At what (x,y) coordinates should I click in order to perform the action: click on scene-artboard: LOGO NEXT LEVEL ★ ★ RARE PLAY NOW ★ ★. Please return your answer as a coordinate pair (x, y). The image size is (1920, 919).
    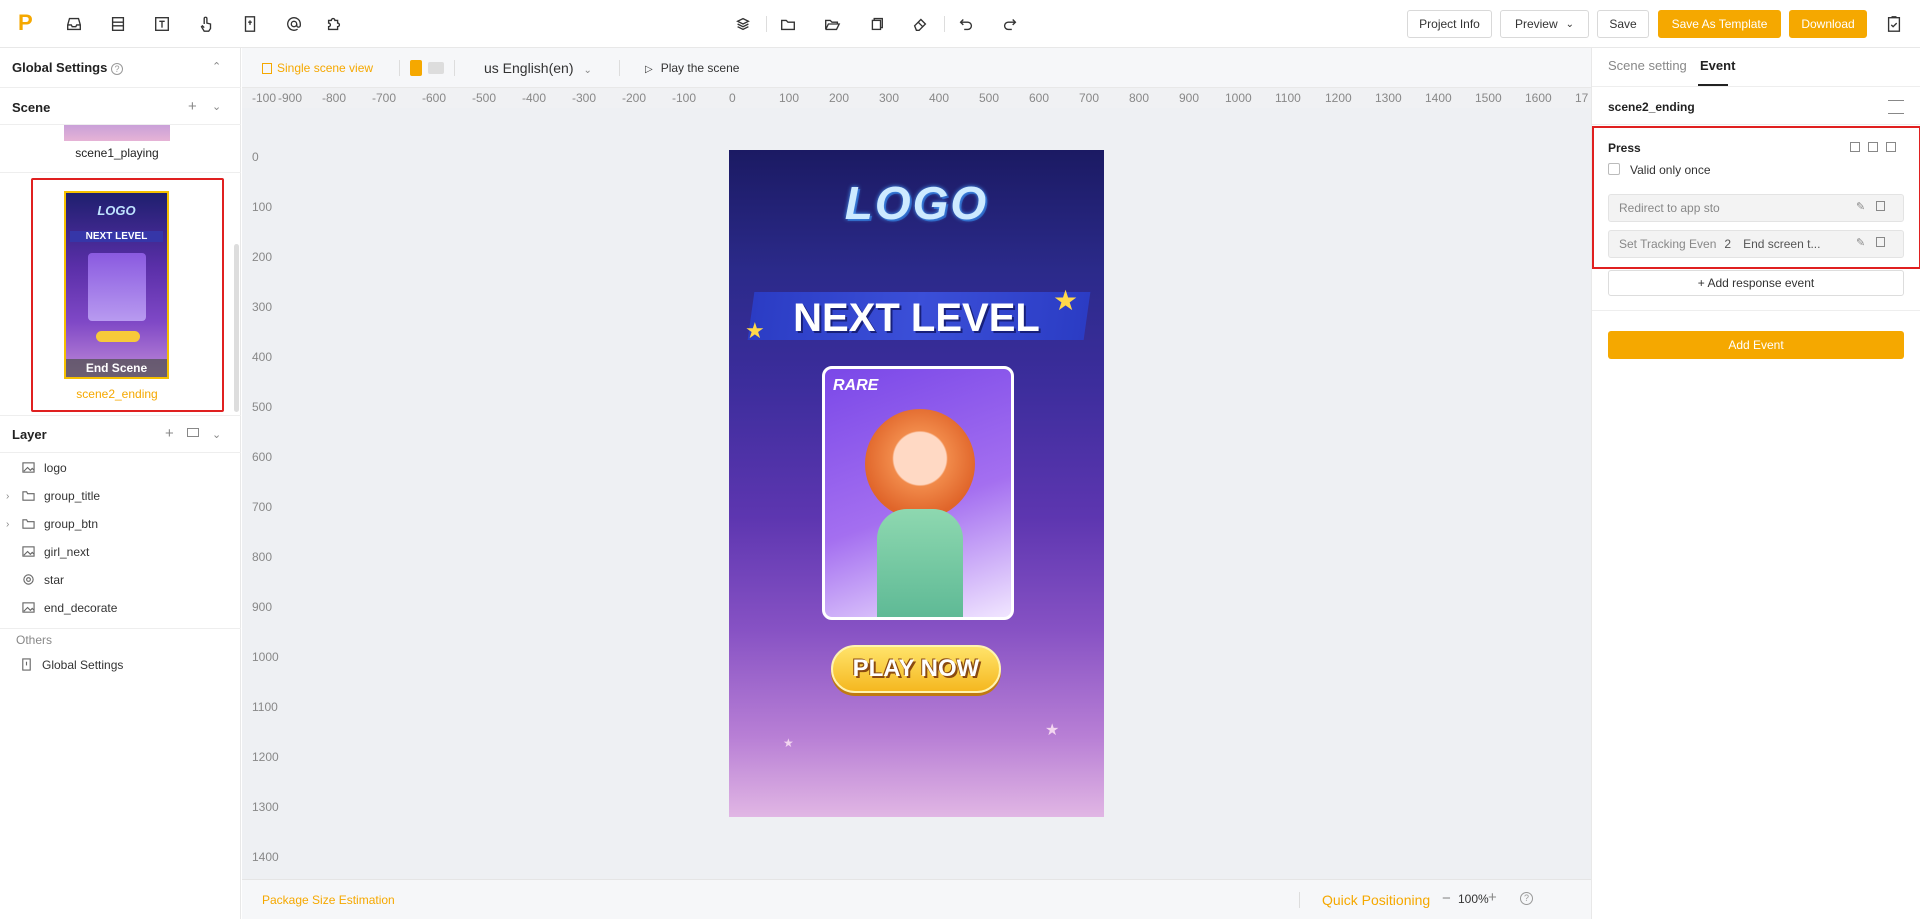
    Looking at the image, I should click on (916, 483).